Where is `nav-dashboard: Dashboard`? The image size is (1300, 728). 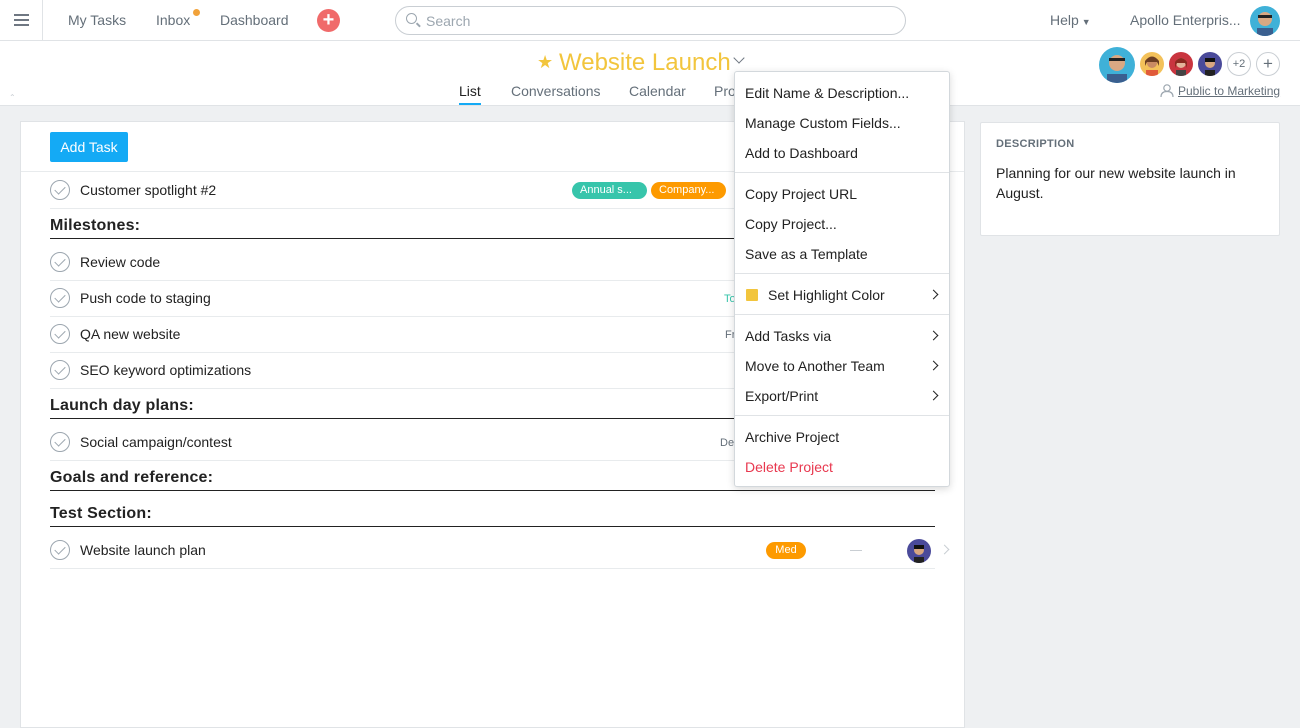 nav-dashboard: Dashboard is located at coordinates (254, 20).